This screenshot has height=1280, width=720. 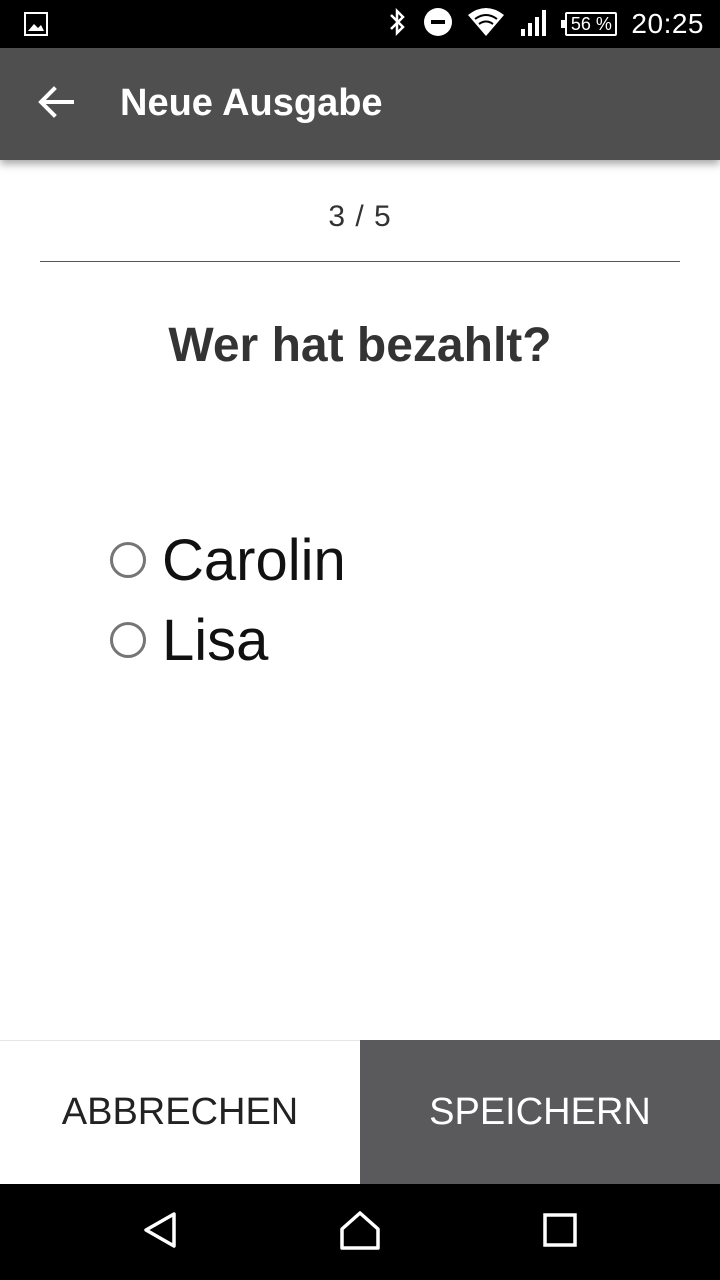 I want to click on page-title: Neue Ausgabe, so click(x=251, y=103).